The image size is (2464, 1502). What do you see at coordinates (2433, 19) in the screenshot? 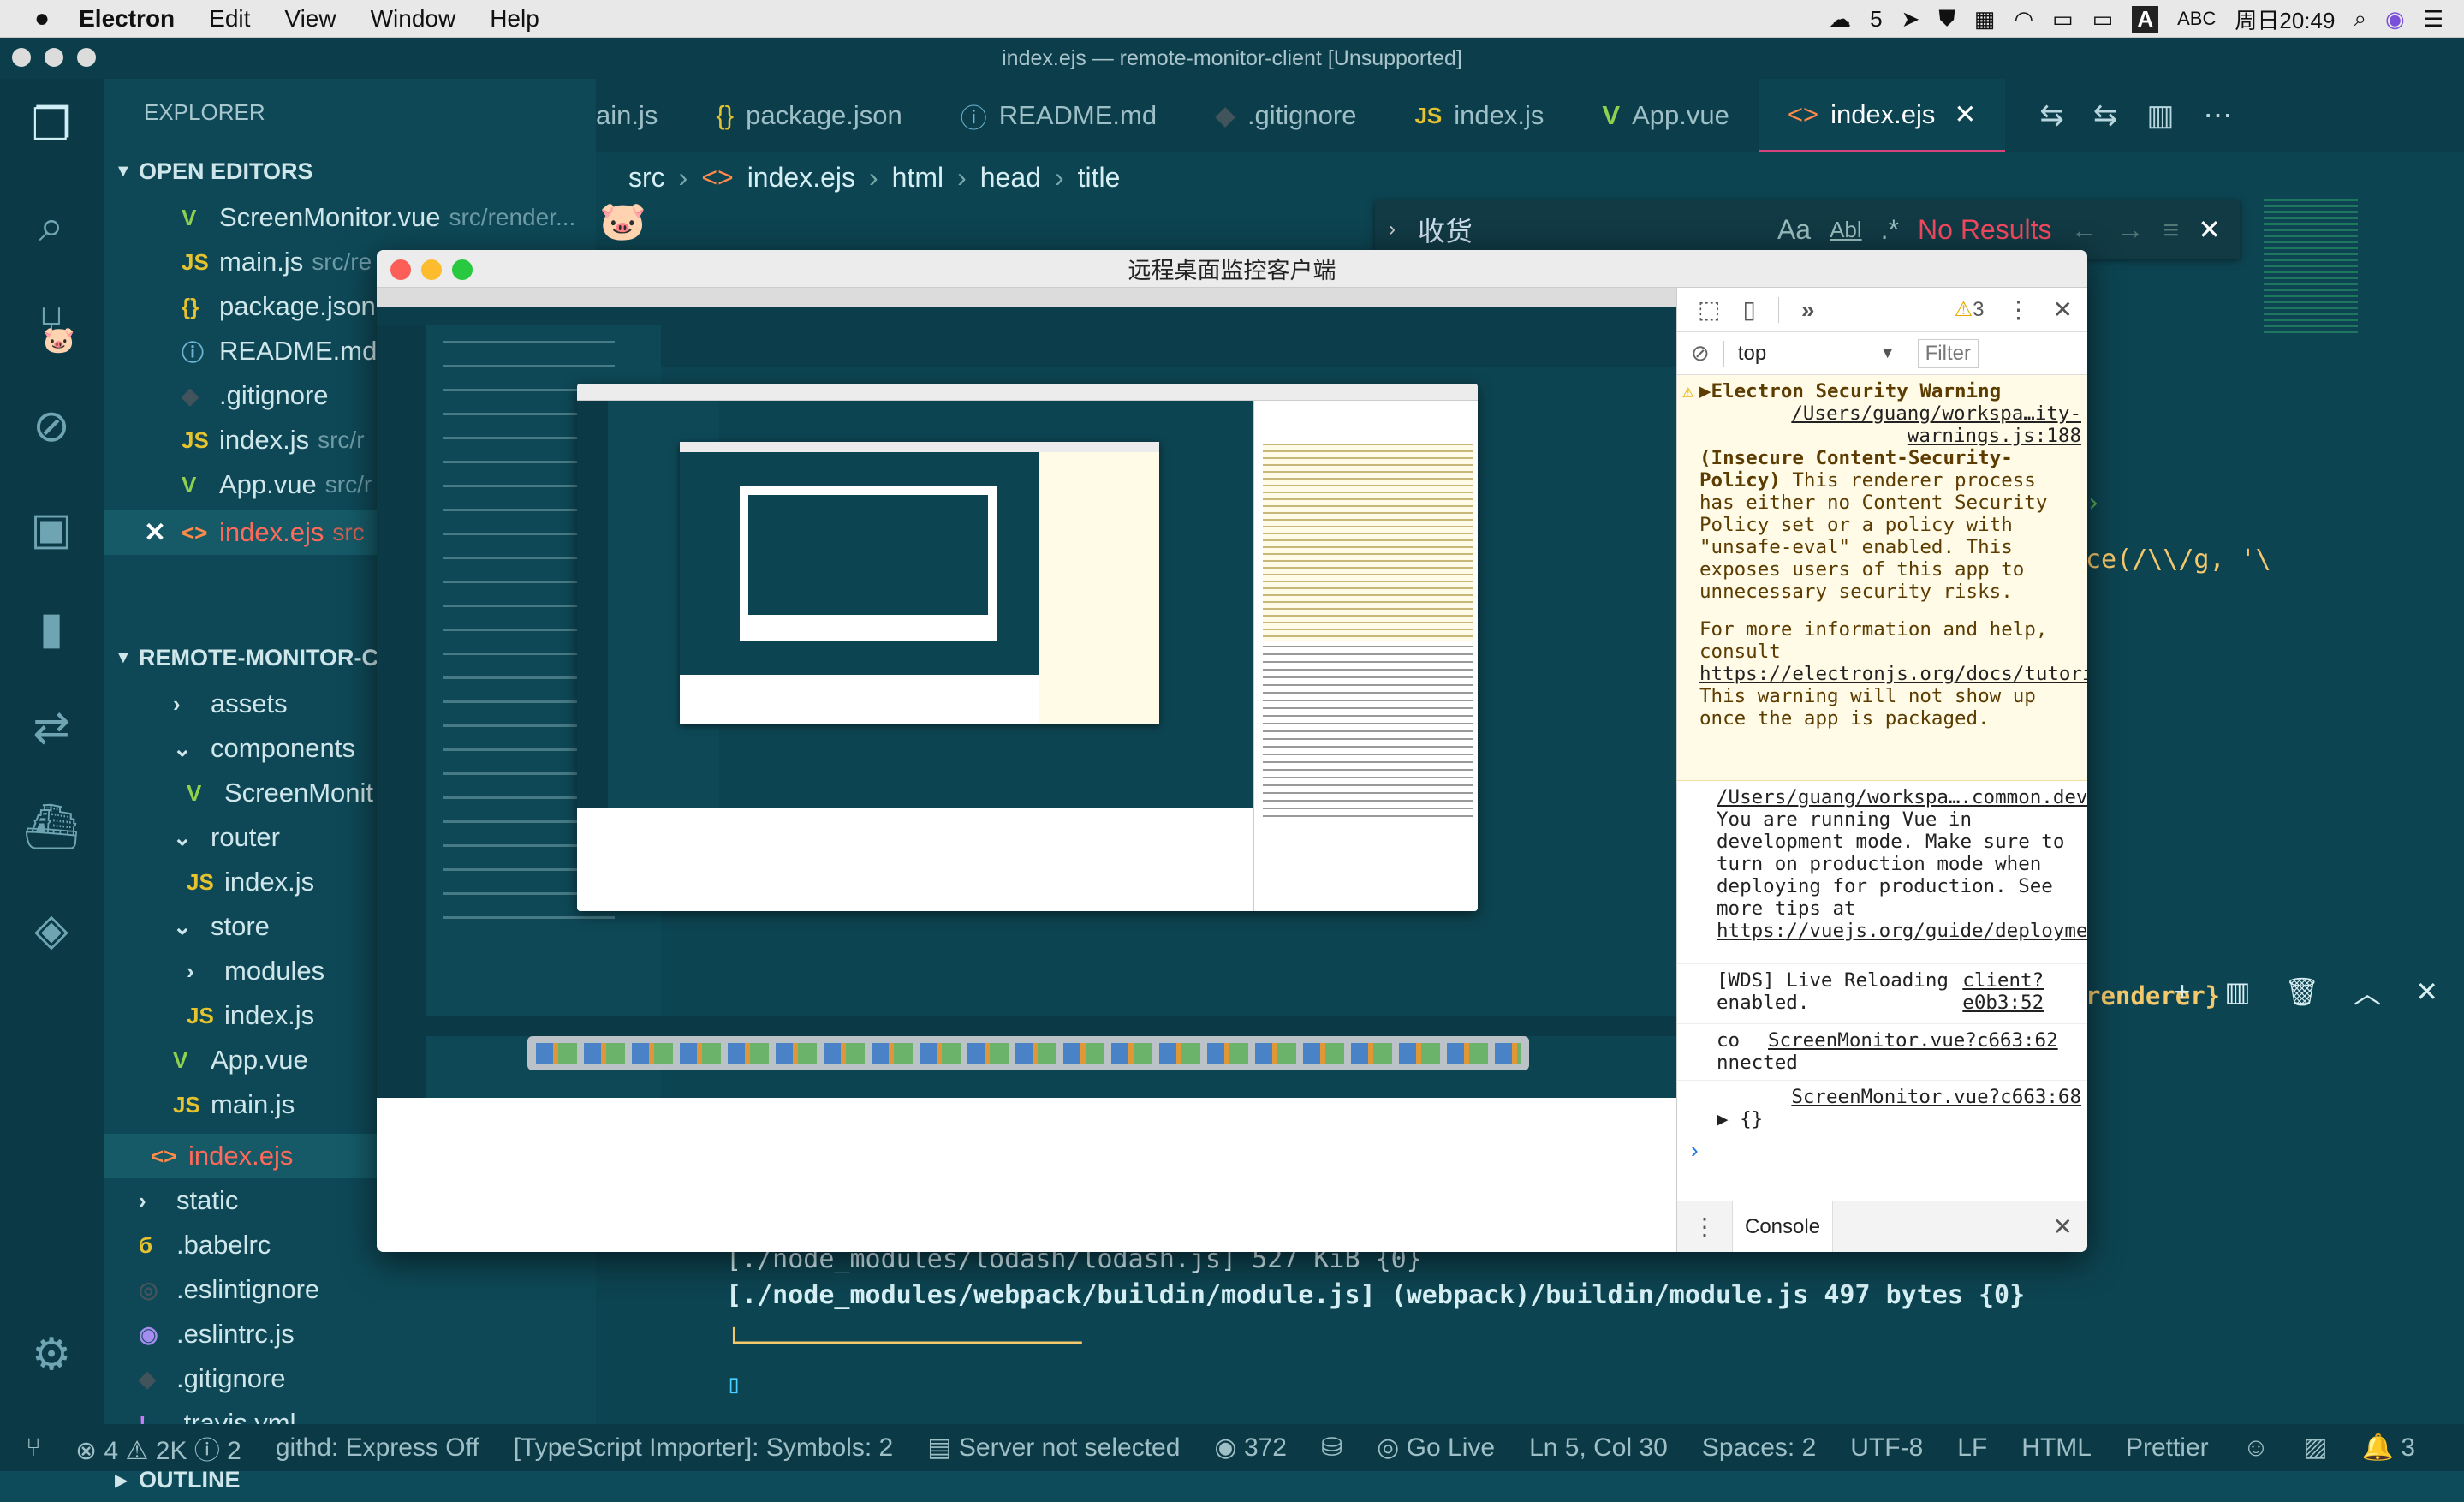
I see `notification-center-icon: ☰` at bounding box center [2433, 19].